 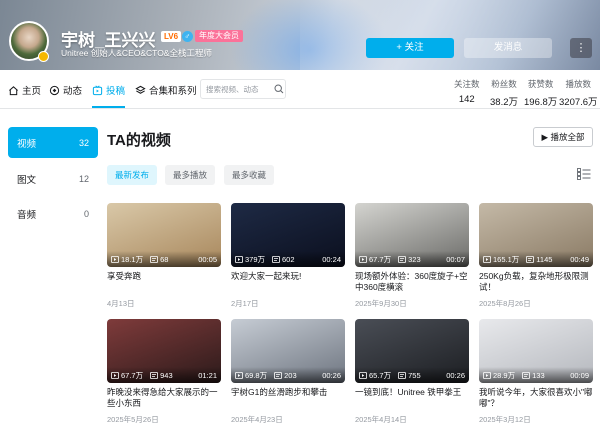 What do you see at coordinates (584, 174) in the screenshot?
I see `list-view-toggle-icon` at bounding box center [584, 174].